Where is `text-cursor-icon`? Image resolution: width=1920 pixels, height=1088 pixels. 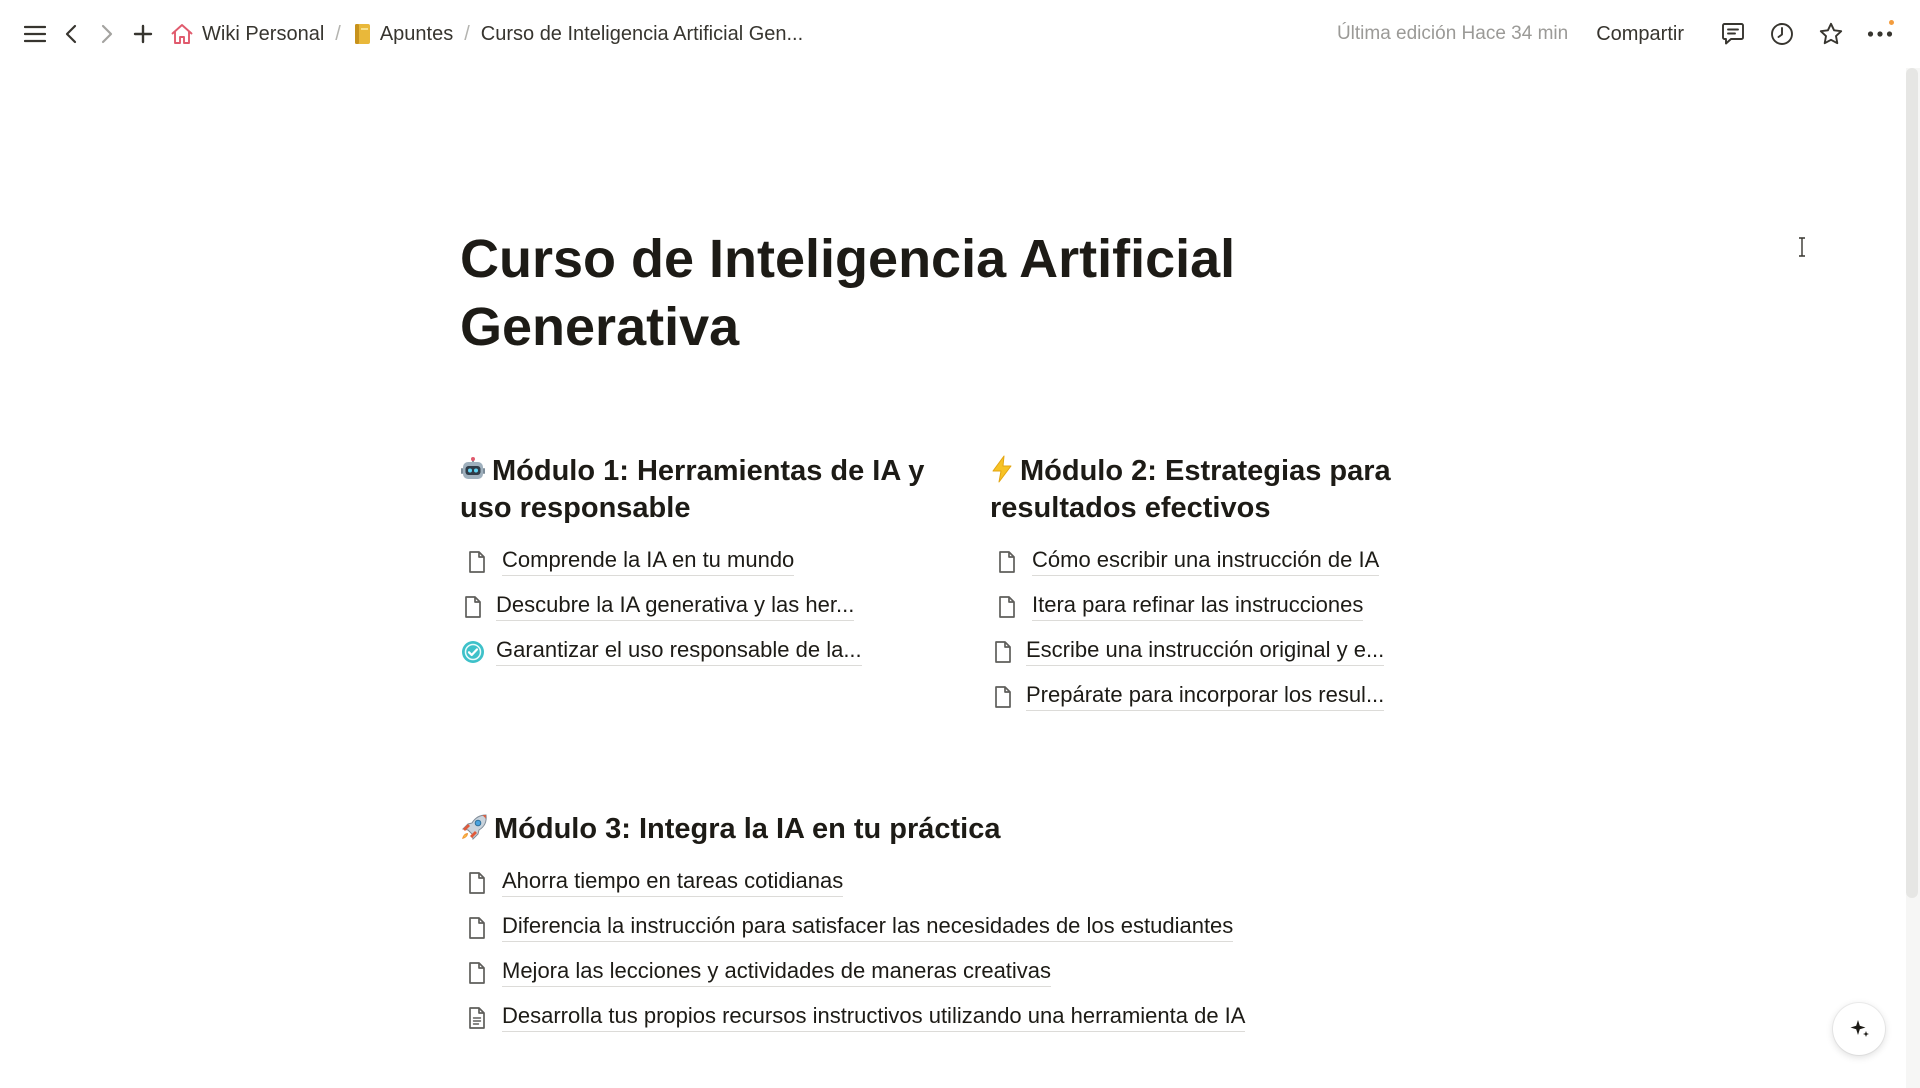 text-cursor-icon is located at coordinates (1802, 247).